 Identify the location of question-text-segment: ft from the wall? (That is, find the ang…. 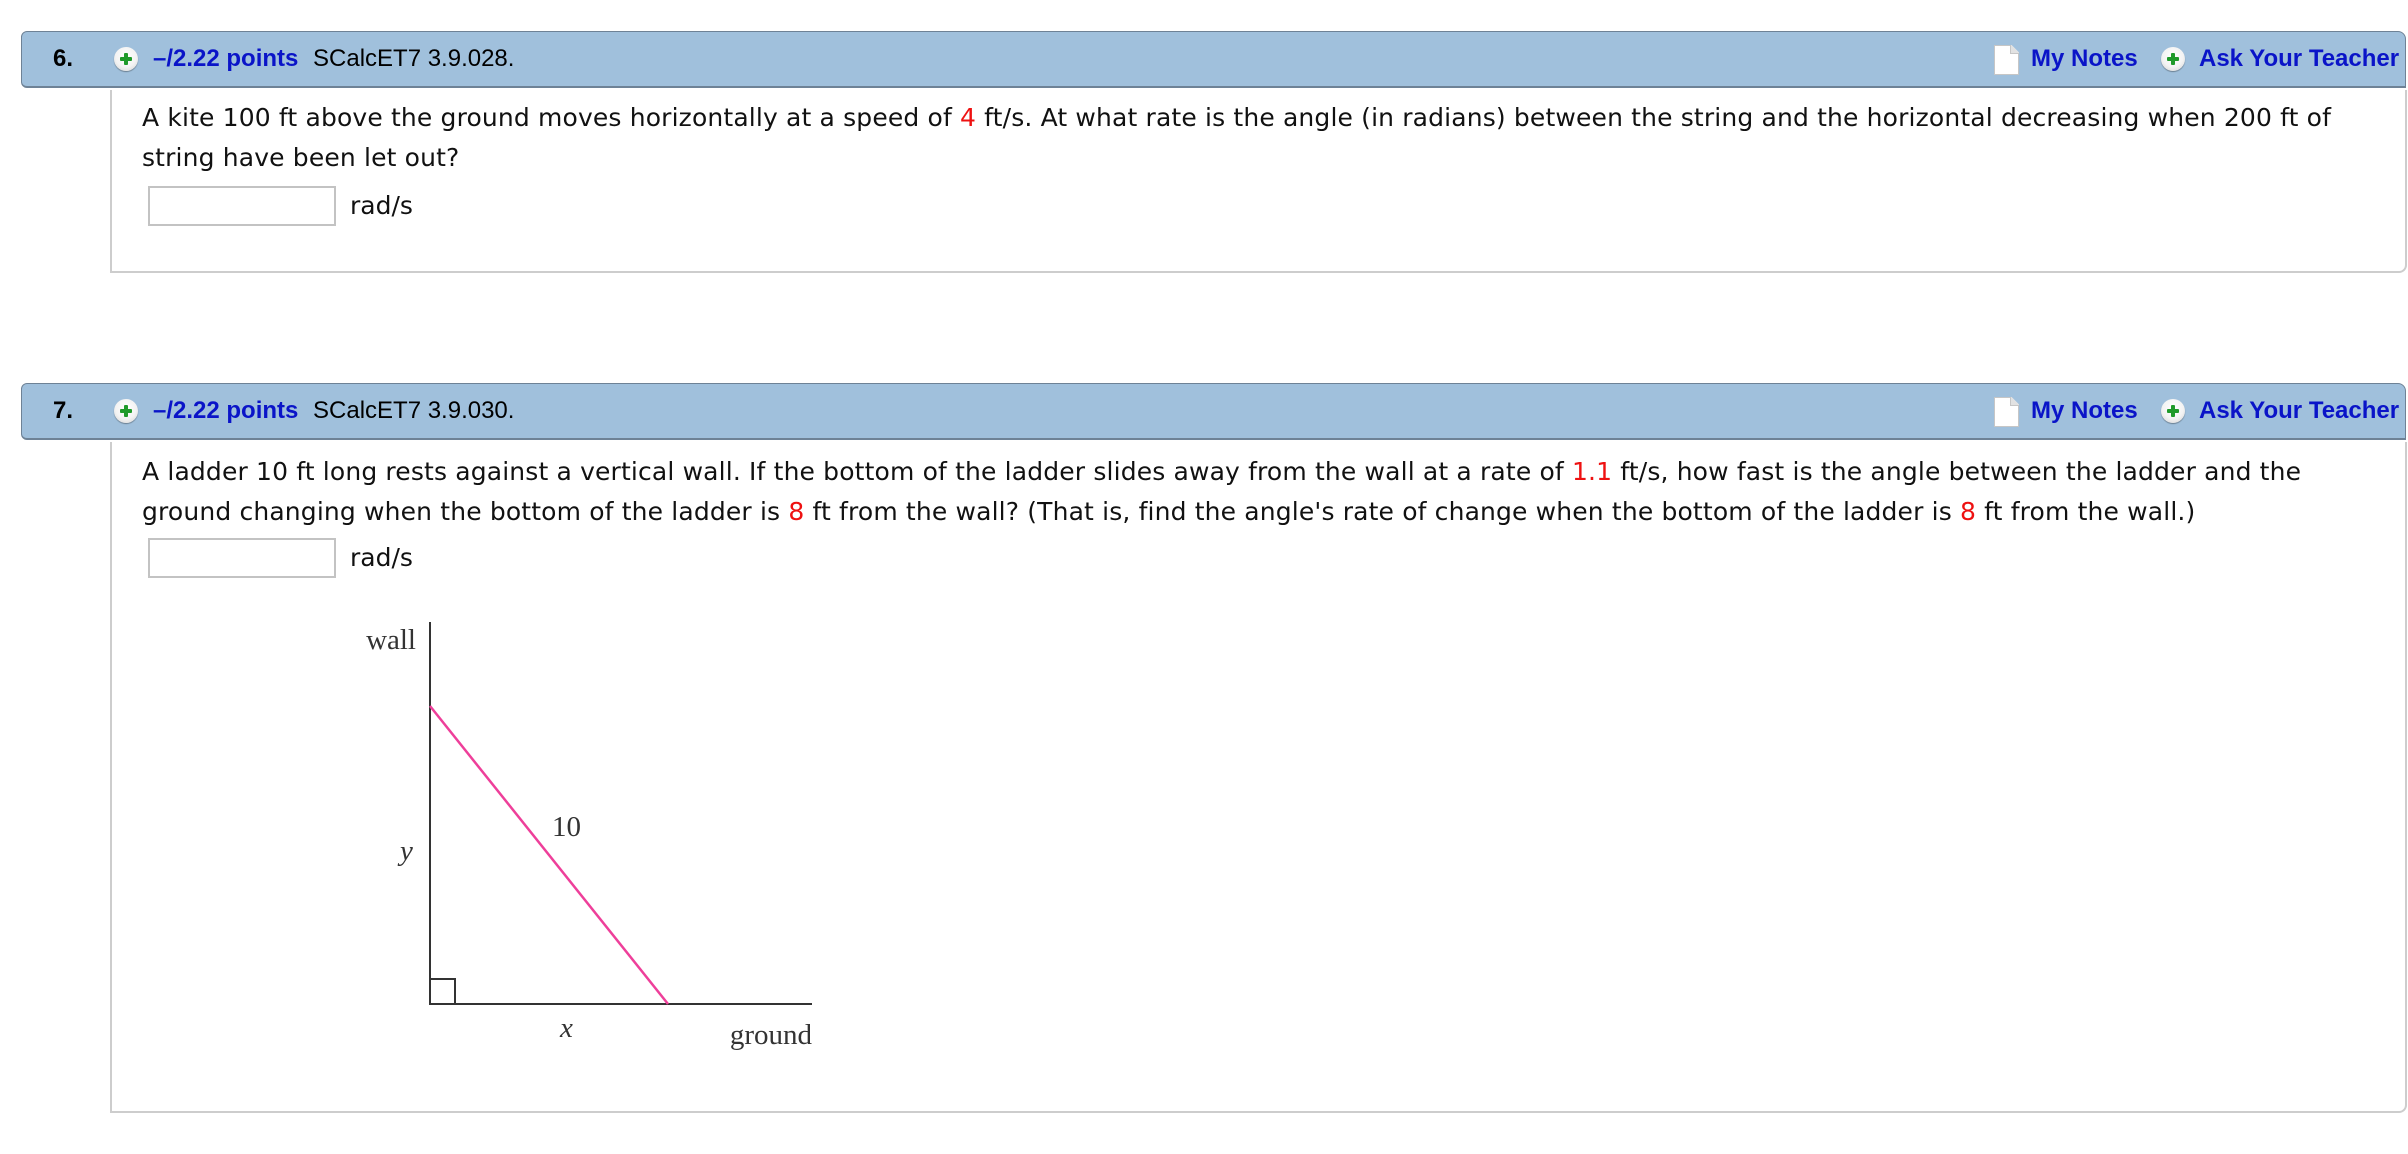
(1382, 511).